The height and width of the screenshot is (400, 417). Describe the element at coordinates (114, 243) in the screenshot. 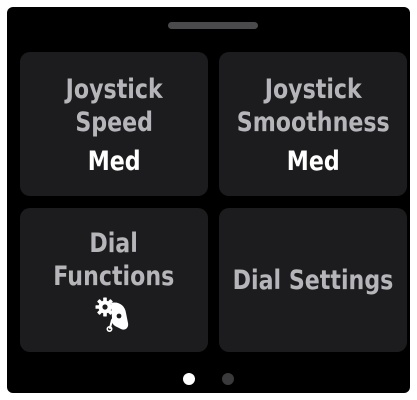

I see `dial-functions-label-line1: Dial` at that location.